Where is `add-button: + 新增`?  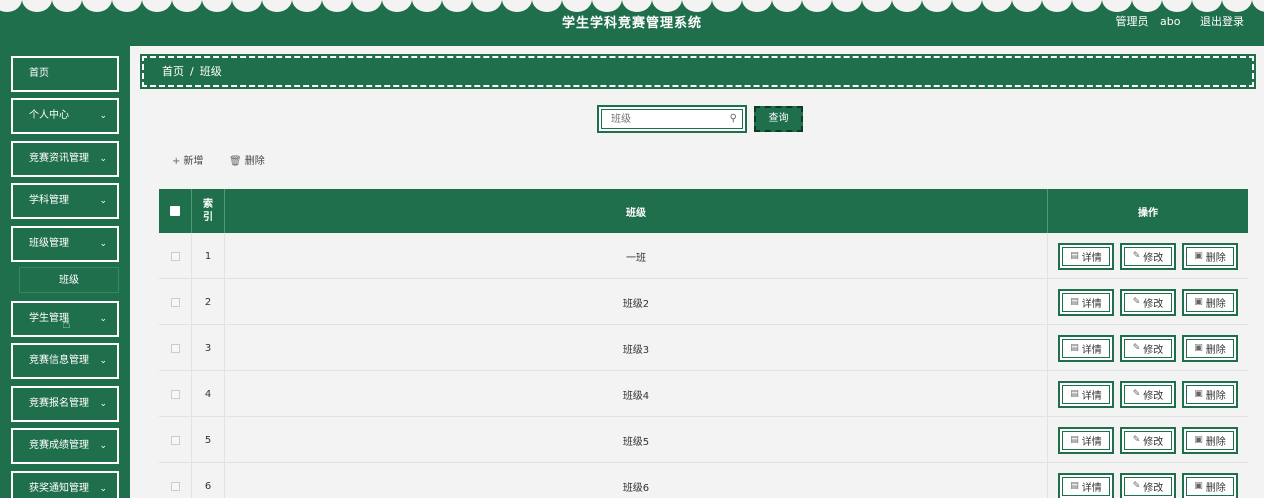 add-button: + 新增 is located at coordinates (187, 159).